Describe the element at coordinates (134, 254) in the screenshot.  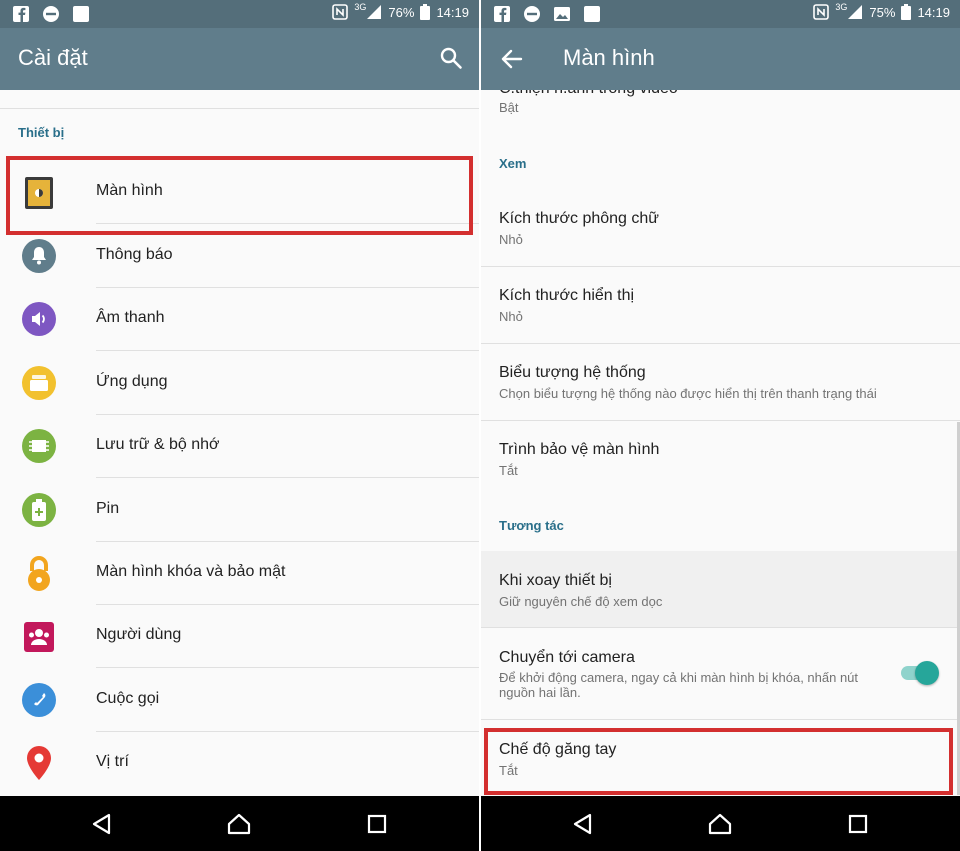
I see `settings-item-label: Thông báo` at that location.